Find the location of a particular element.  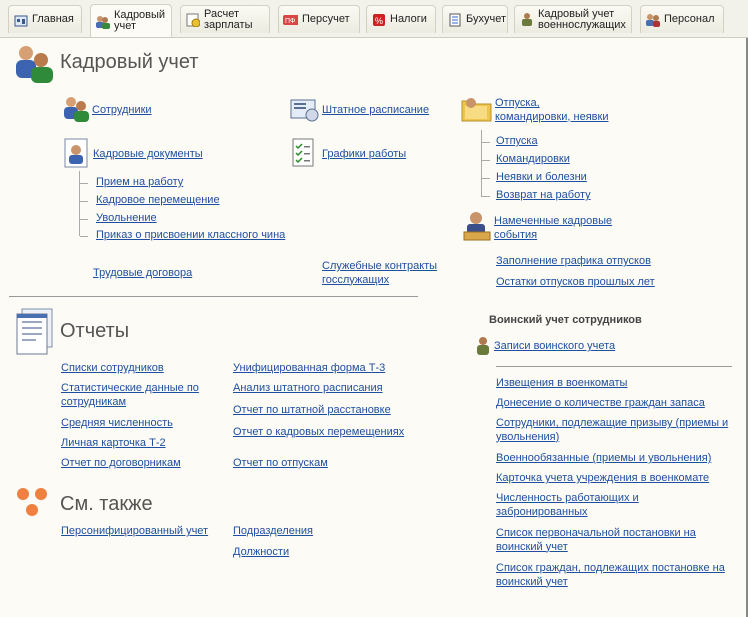

link-employee-lists: Списки сотрудников is located at coordinates (112, 369).